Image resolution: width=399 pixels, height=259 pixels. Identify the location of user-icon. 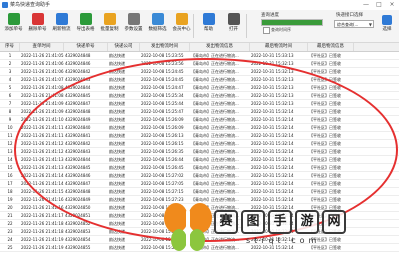
(181, 19).